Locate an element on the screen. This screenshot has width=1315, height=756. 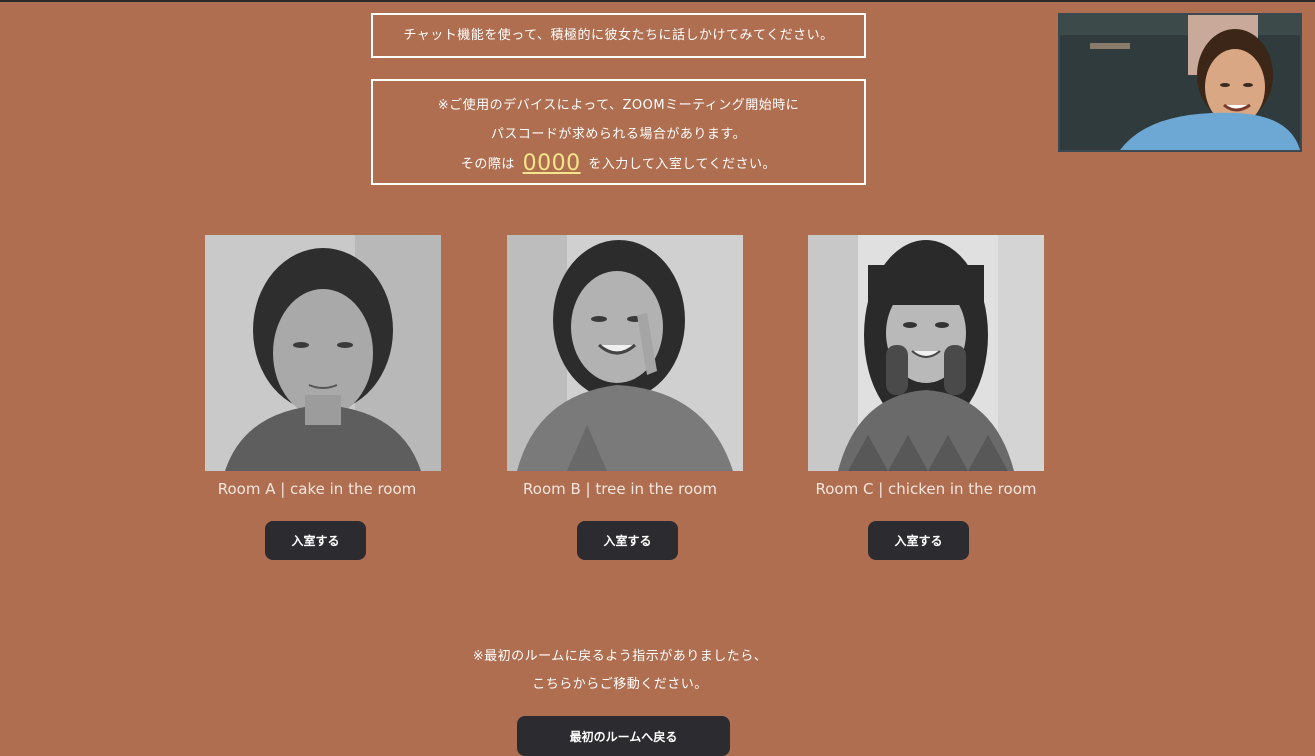
room-a-enter-button: 入室する is located at coordinates (315, 540).